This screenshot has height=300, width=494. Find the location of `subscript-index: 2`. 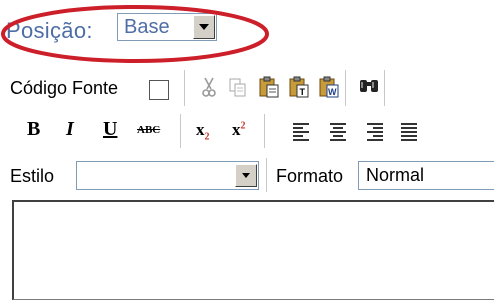

subscript-index: 2 is located at coordinates (207, 137).